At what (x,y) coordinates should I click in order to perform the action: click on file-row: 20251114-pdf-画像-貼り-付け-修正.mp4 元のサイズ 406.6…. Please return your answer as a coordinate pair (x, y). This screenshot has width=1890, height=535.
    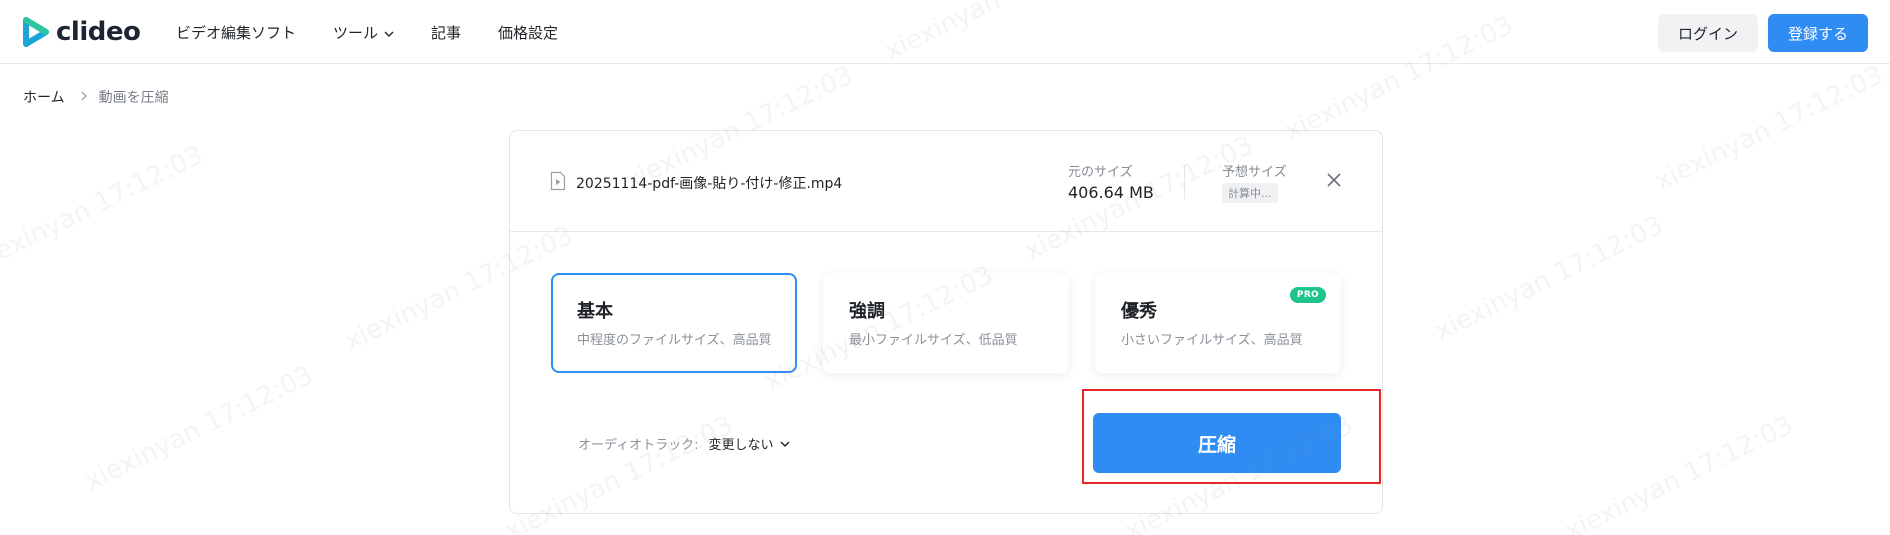
    Looking at the image, I should click on (946, 181).